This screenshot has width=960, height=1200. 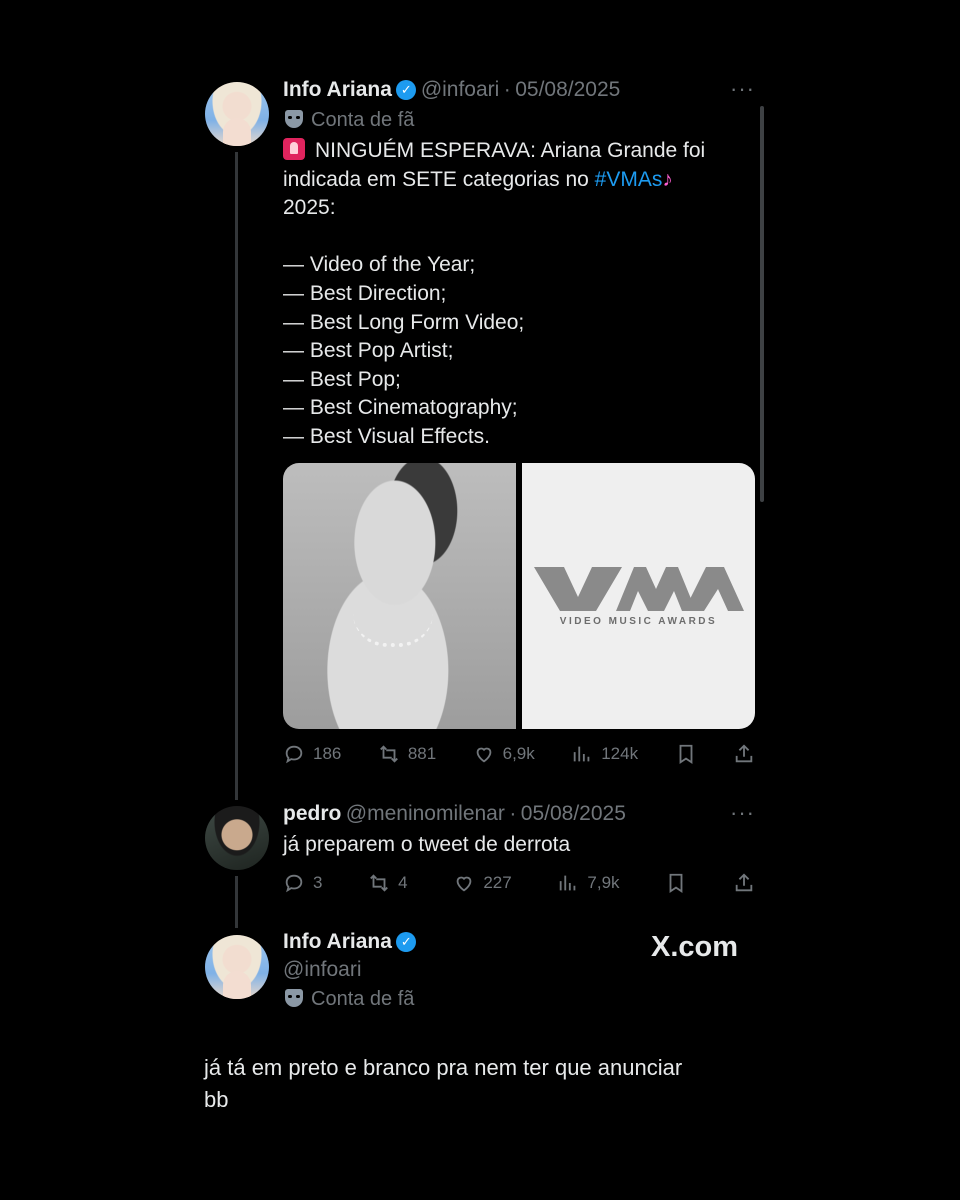 I want to click on category-item: — Best Direction;, so click(x=365, y=293).